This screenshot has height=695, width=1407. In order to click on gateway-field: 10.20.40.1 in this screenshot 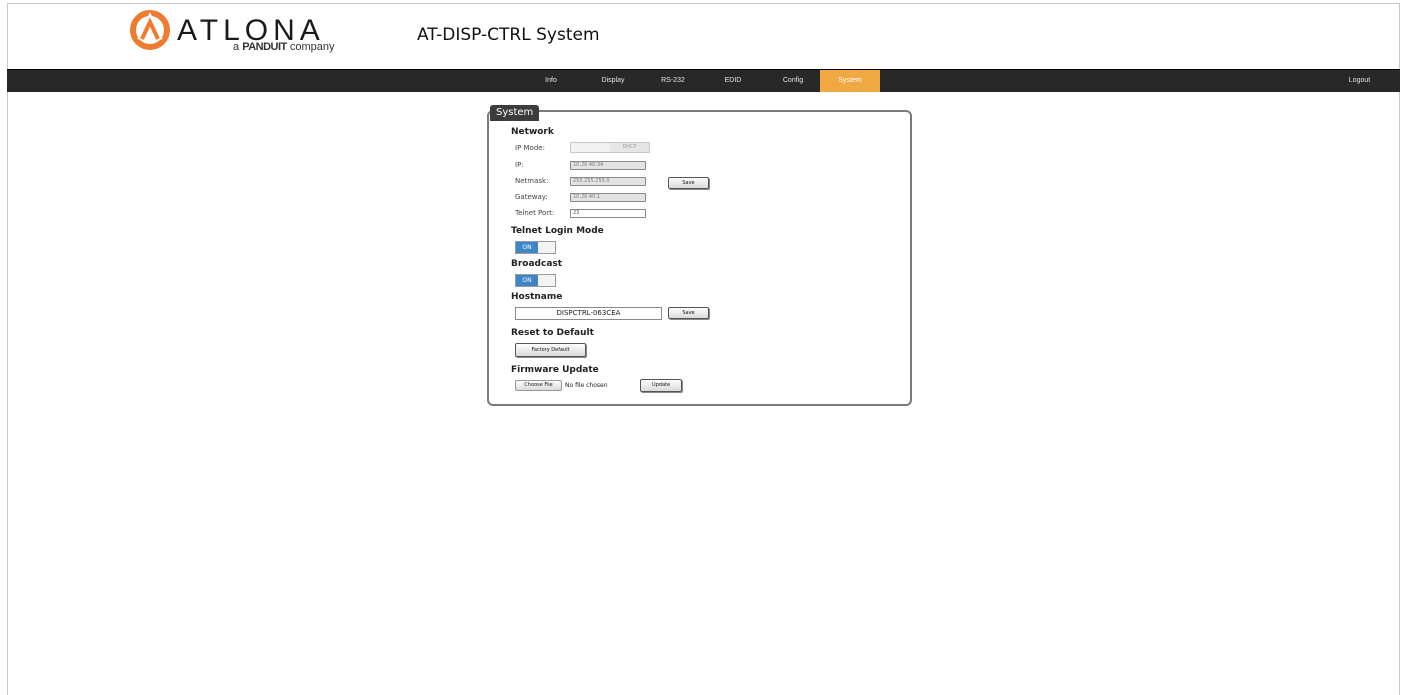, I will do `click(608, 197)`.